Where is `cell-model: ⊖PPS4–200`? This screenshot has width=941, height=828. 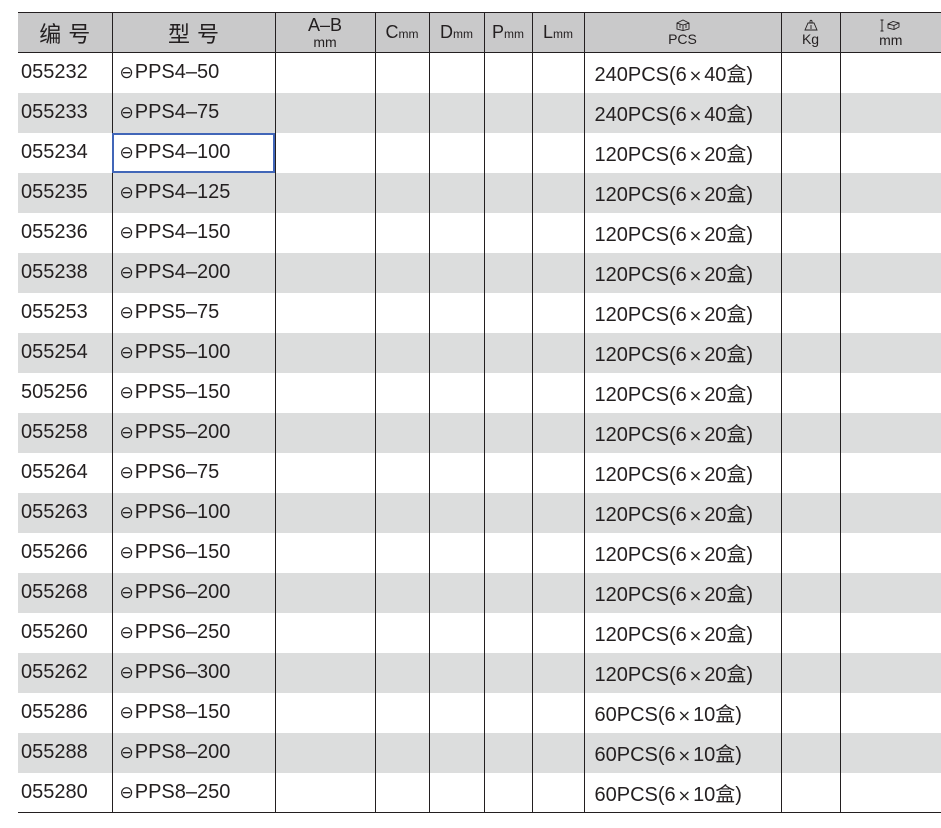 cell-model: ⊖PPS4–200 is located at coordinates (193, 272).